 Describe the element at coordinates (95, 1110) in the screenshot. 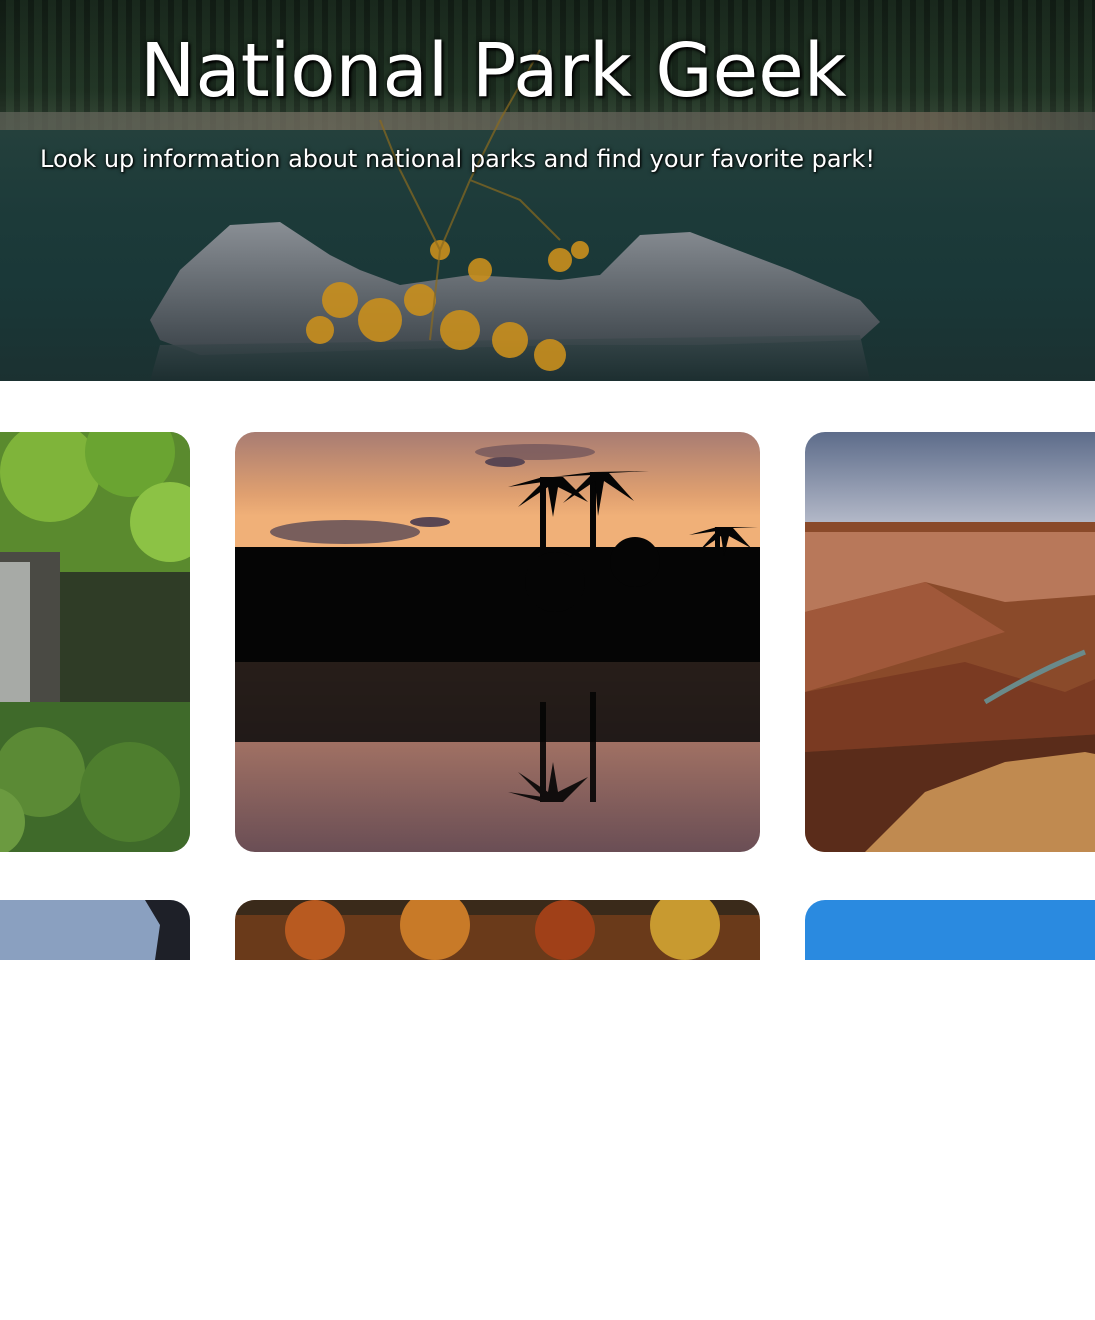

I see `park-card-cliff` at that location.